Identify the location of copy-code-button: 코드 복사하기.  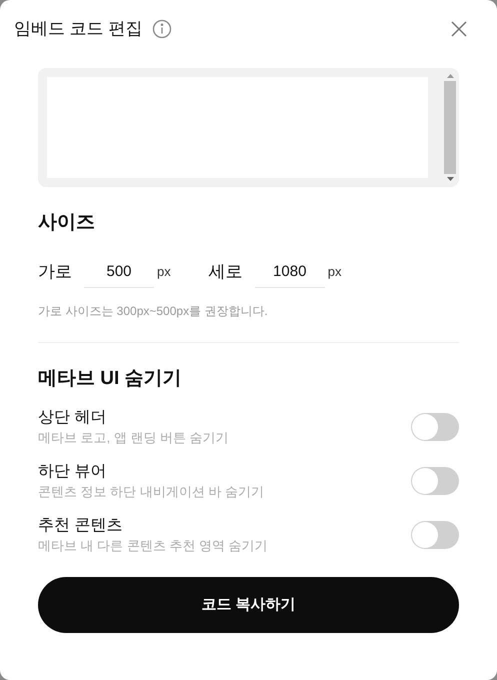
(248, 605).